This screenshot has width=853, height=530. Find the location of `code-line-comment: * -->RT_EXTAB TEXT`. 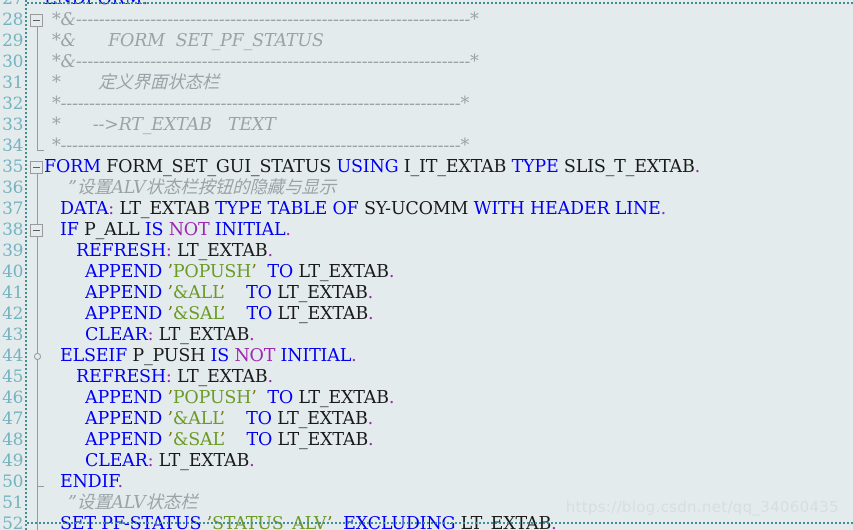

code-line-comment: * -->RT_EXTAB TEXT is located at coordinates (164, 125).